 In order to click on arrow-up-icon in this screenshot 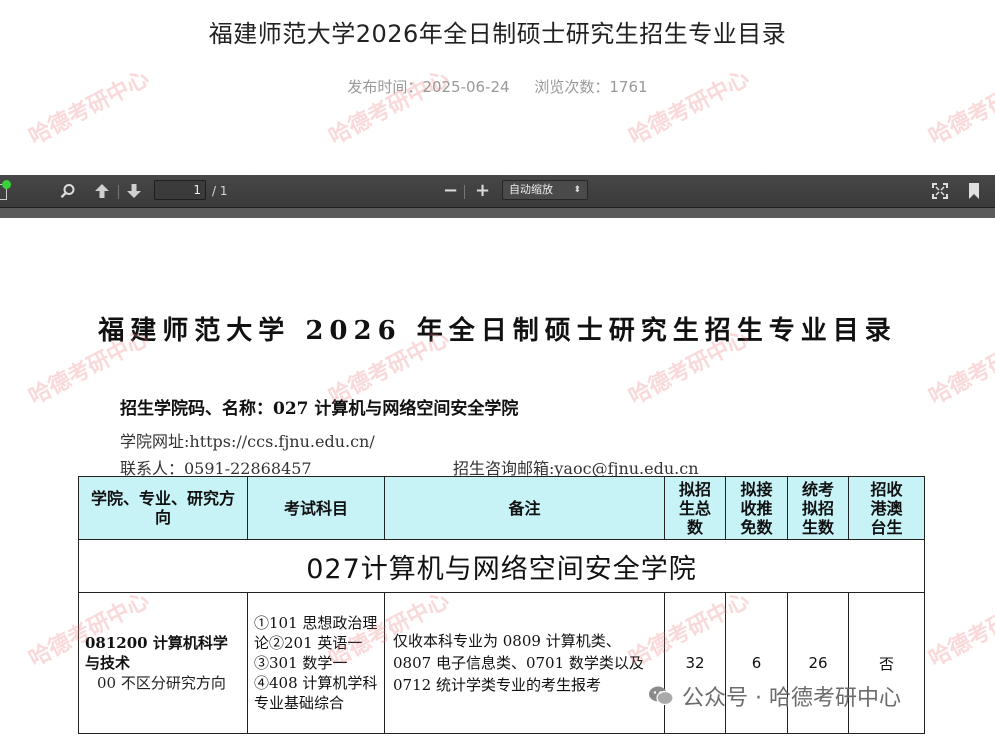, I will do `click(102, 191)`.